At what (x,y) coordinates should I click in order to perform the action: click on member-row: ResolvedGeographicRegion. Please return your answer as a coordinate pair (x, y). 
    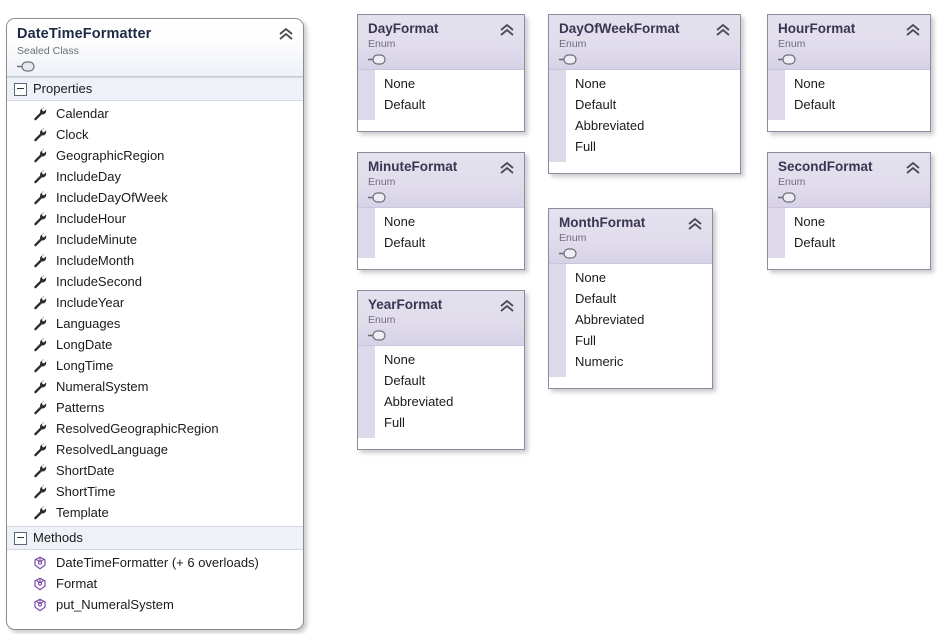
    Looking at the image, I should click on (155, 428).